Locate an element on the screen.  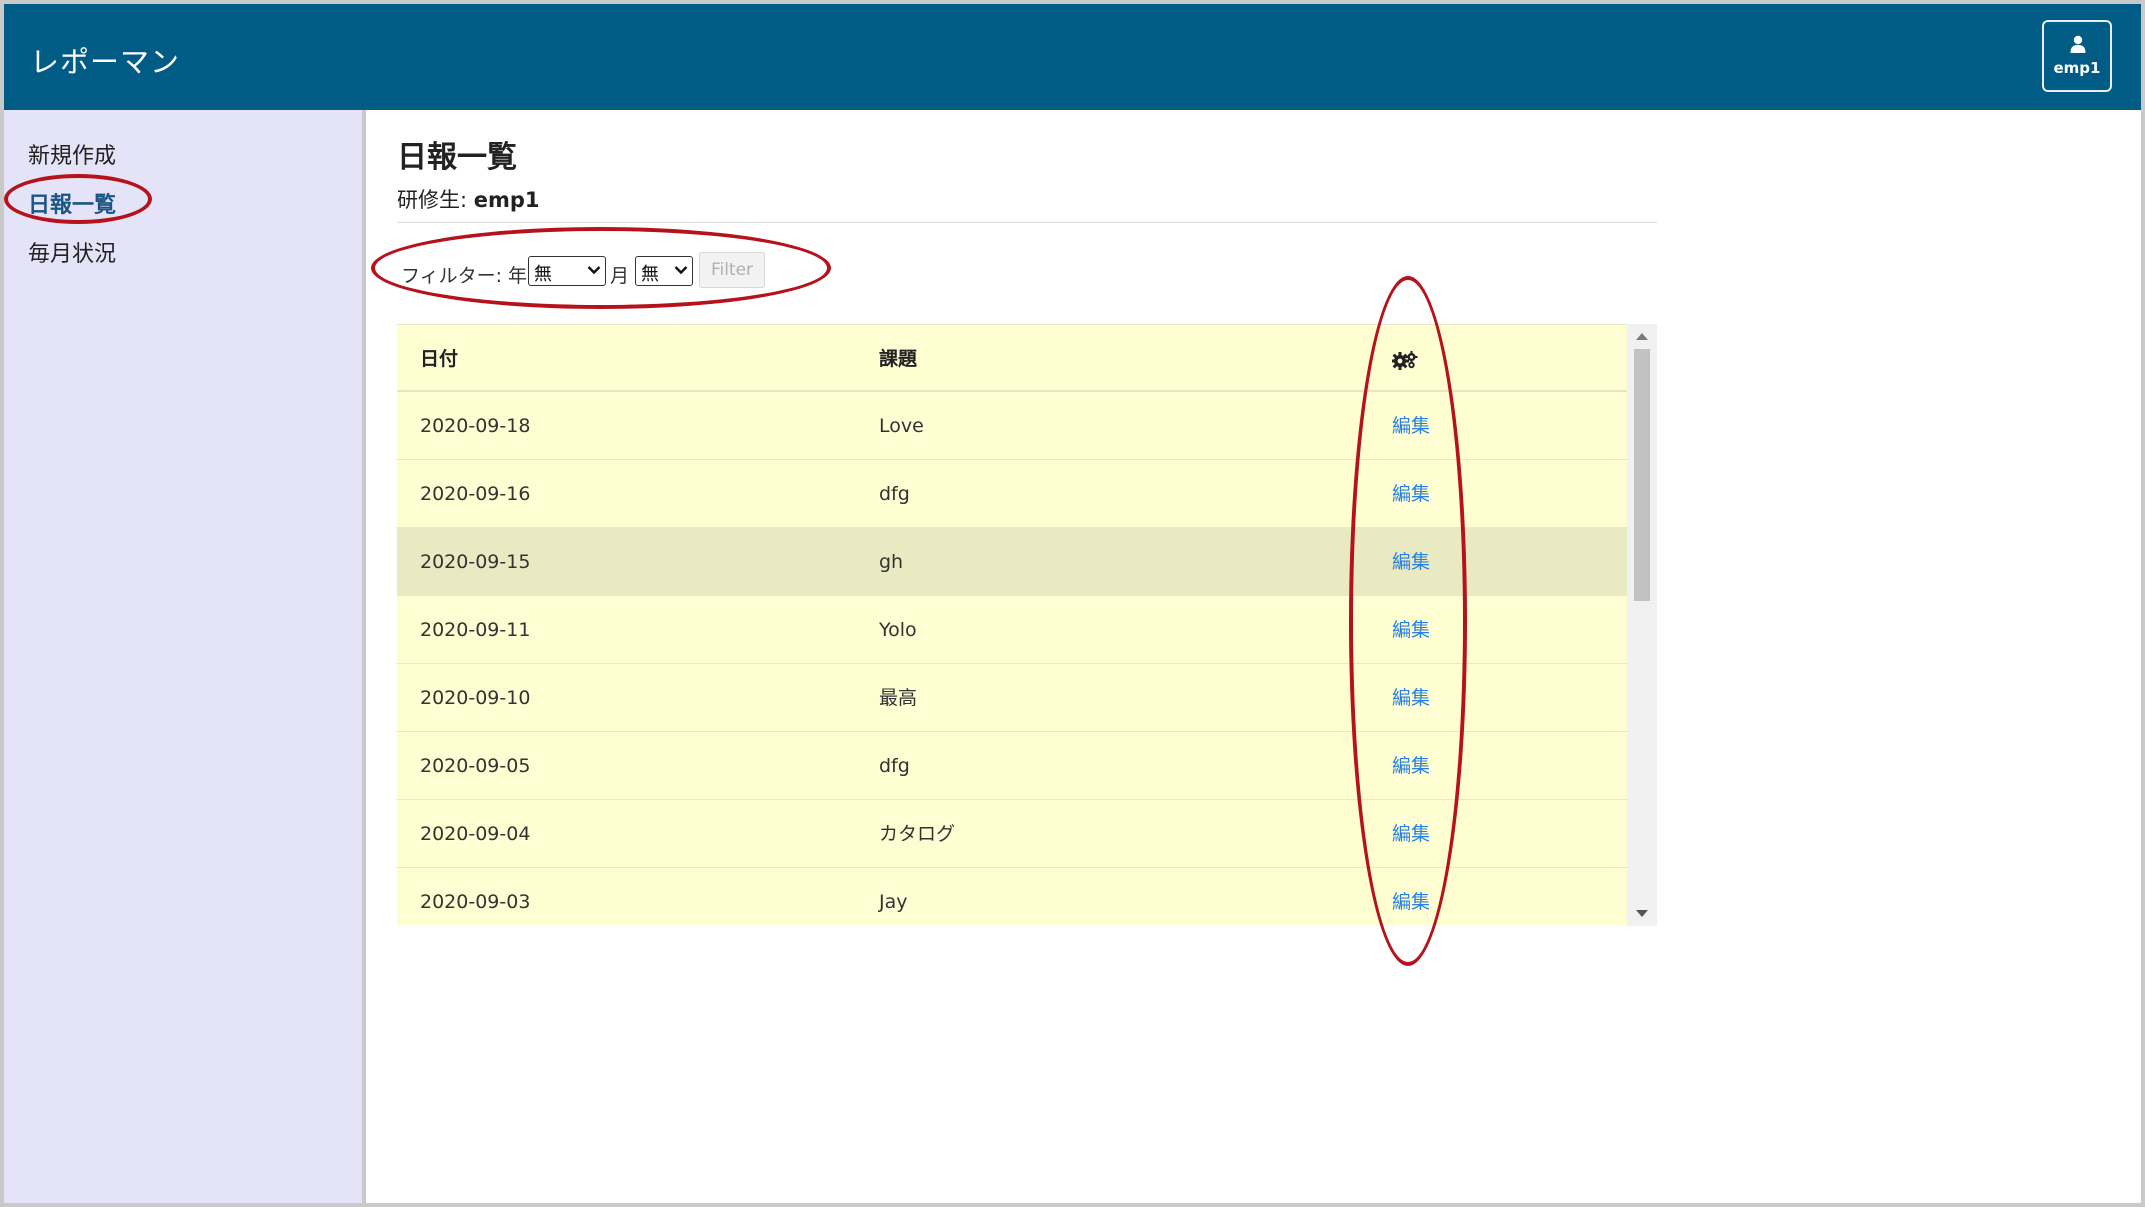
user-name: emp1 is located at coordinates (2077, 68).